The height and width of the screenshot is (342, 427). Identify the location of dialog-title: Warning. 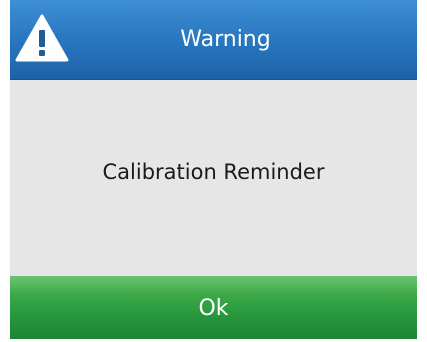
(225, 39).